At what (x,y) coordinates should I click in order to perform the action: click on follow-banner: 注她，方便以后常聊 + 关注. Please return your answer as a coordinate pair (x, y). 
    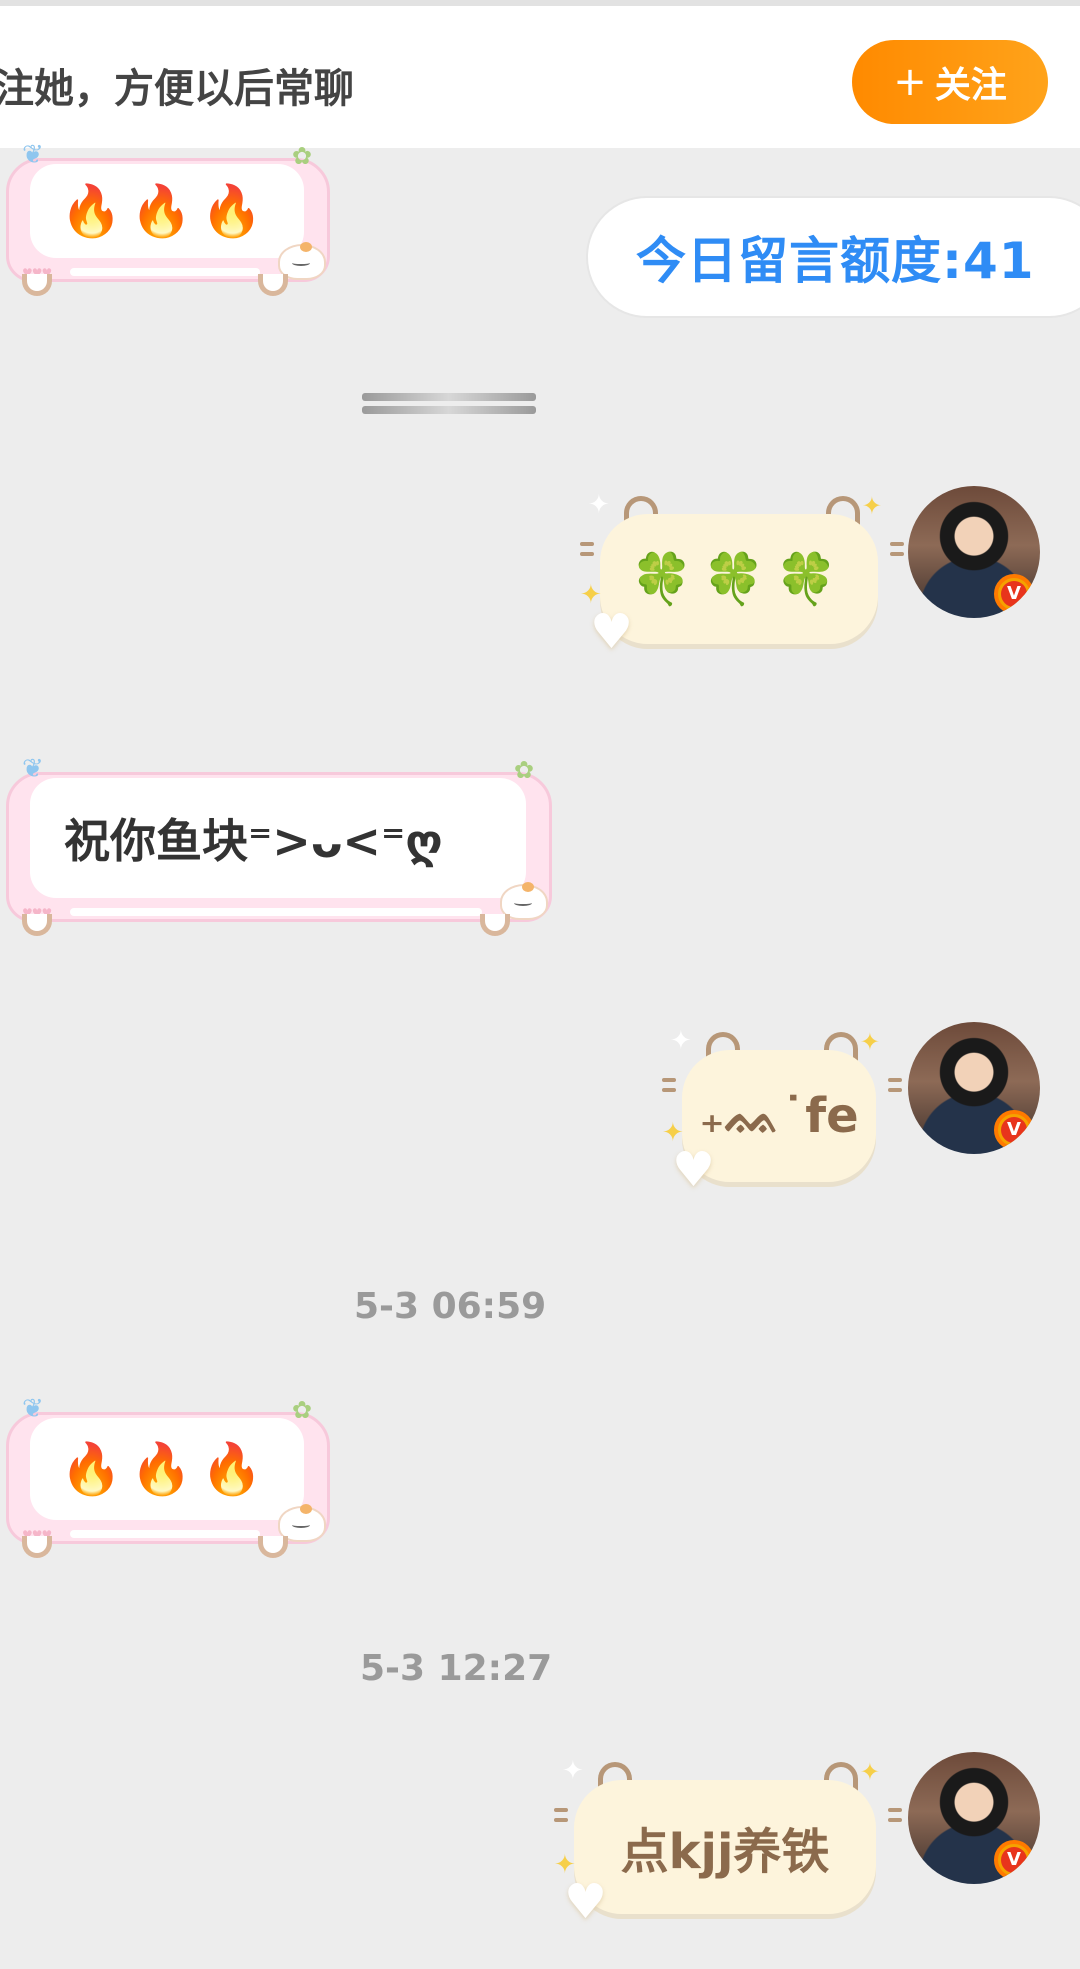
    Looking at the image, I should click on (540, 74).